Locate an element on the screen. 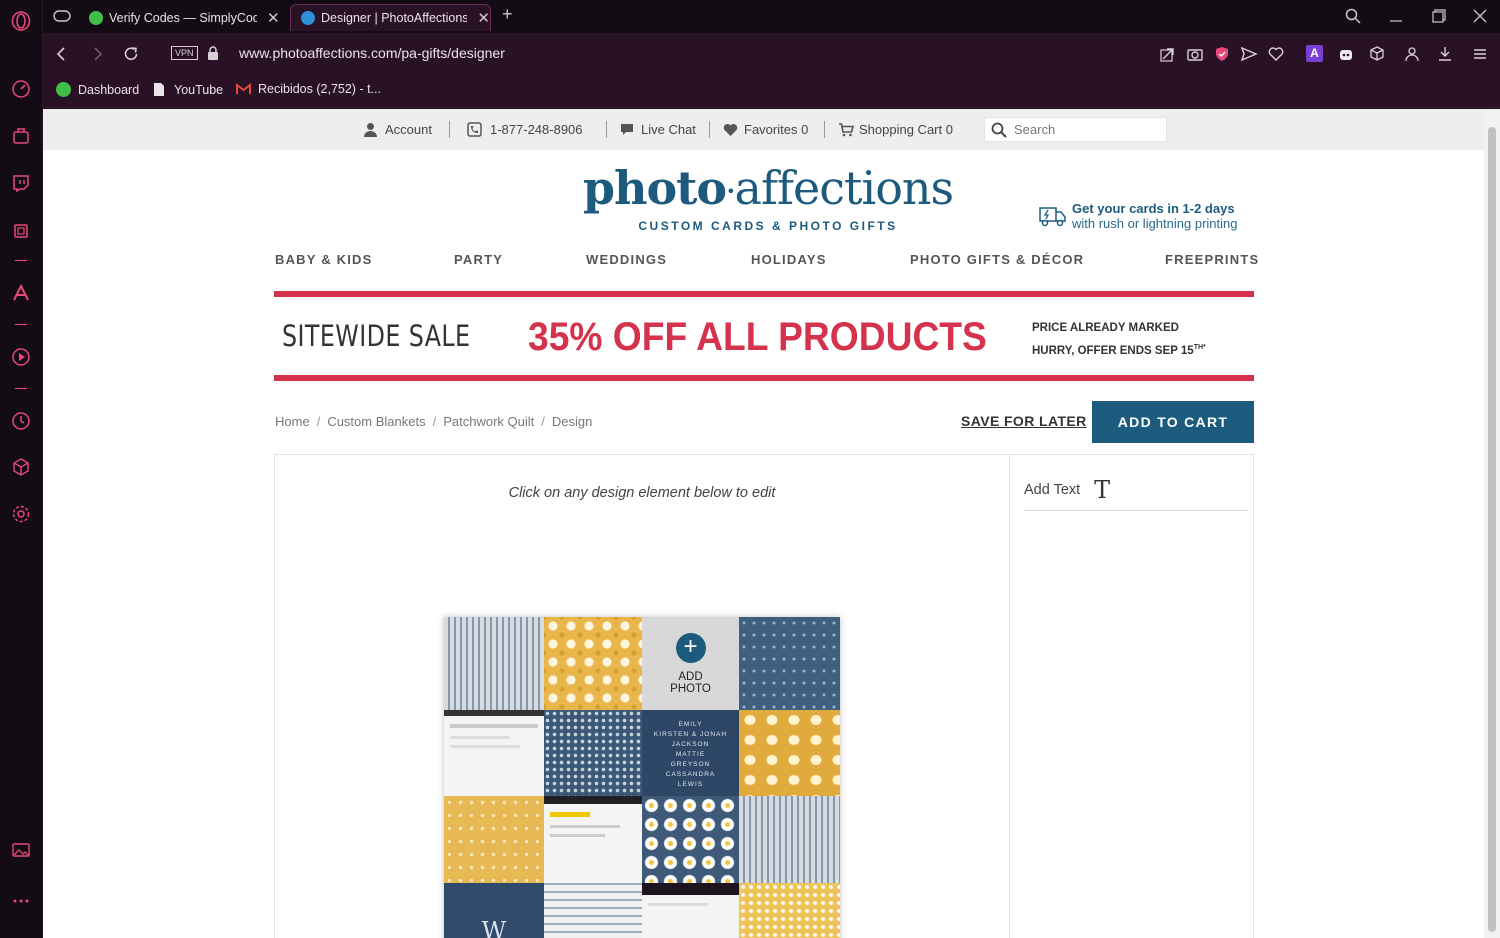 The image size is (1500, 938). cpu-limiter-icon is located at coordinates (21, 231).